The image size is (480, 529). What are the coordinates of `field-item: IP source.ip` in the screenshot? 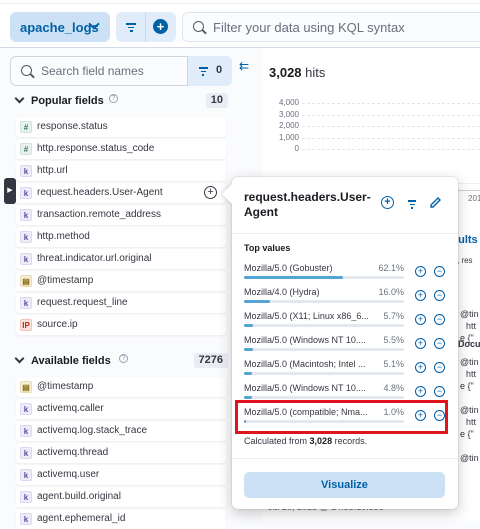 It's located at (121, 325).